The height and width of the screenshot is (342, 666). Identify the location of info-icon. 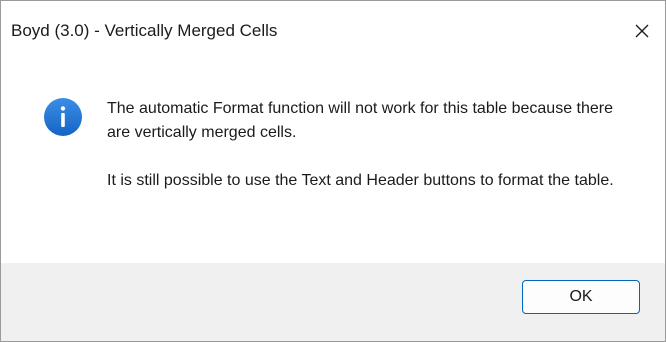
(63, 117).